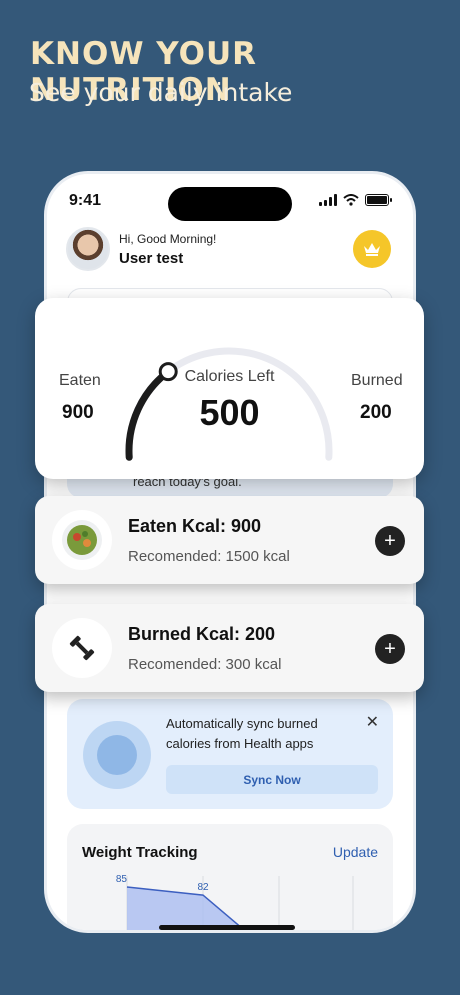  Describe the element at coordinates (377, 380) in the screenshot. I see `burned-label: Burned` at that location.